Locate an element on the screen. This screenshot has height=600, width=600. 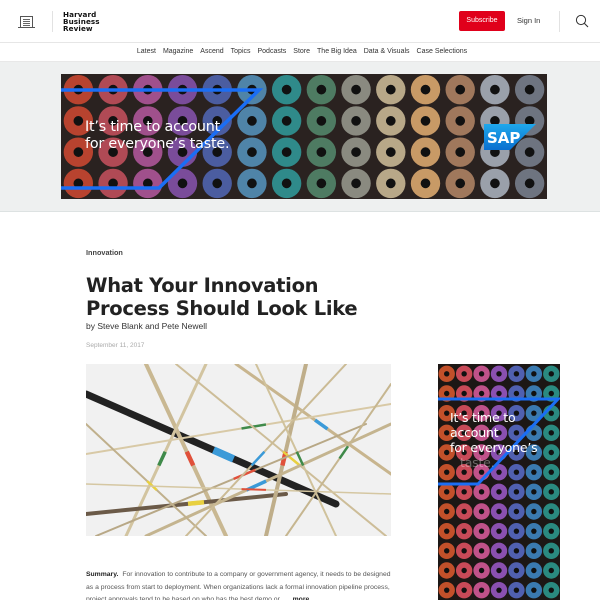
summary-label: Summary. is located at coordinates (102, 574).